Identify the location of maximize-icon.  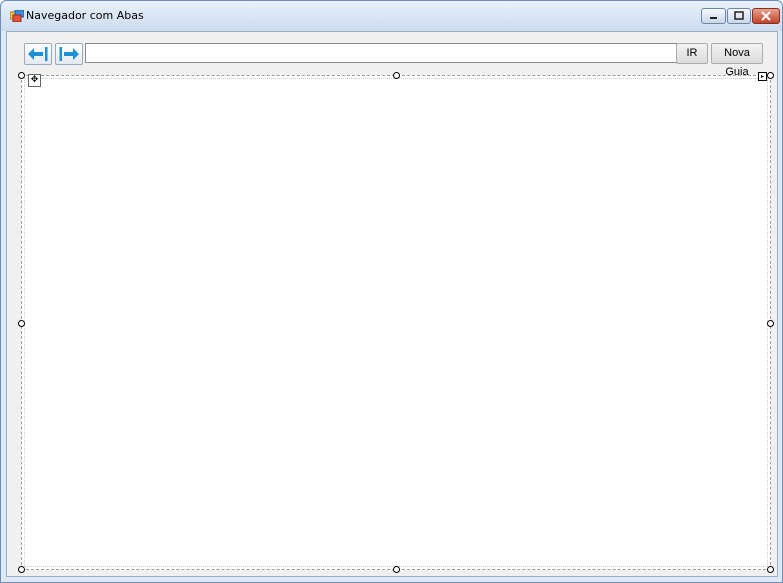
(739, 15).